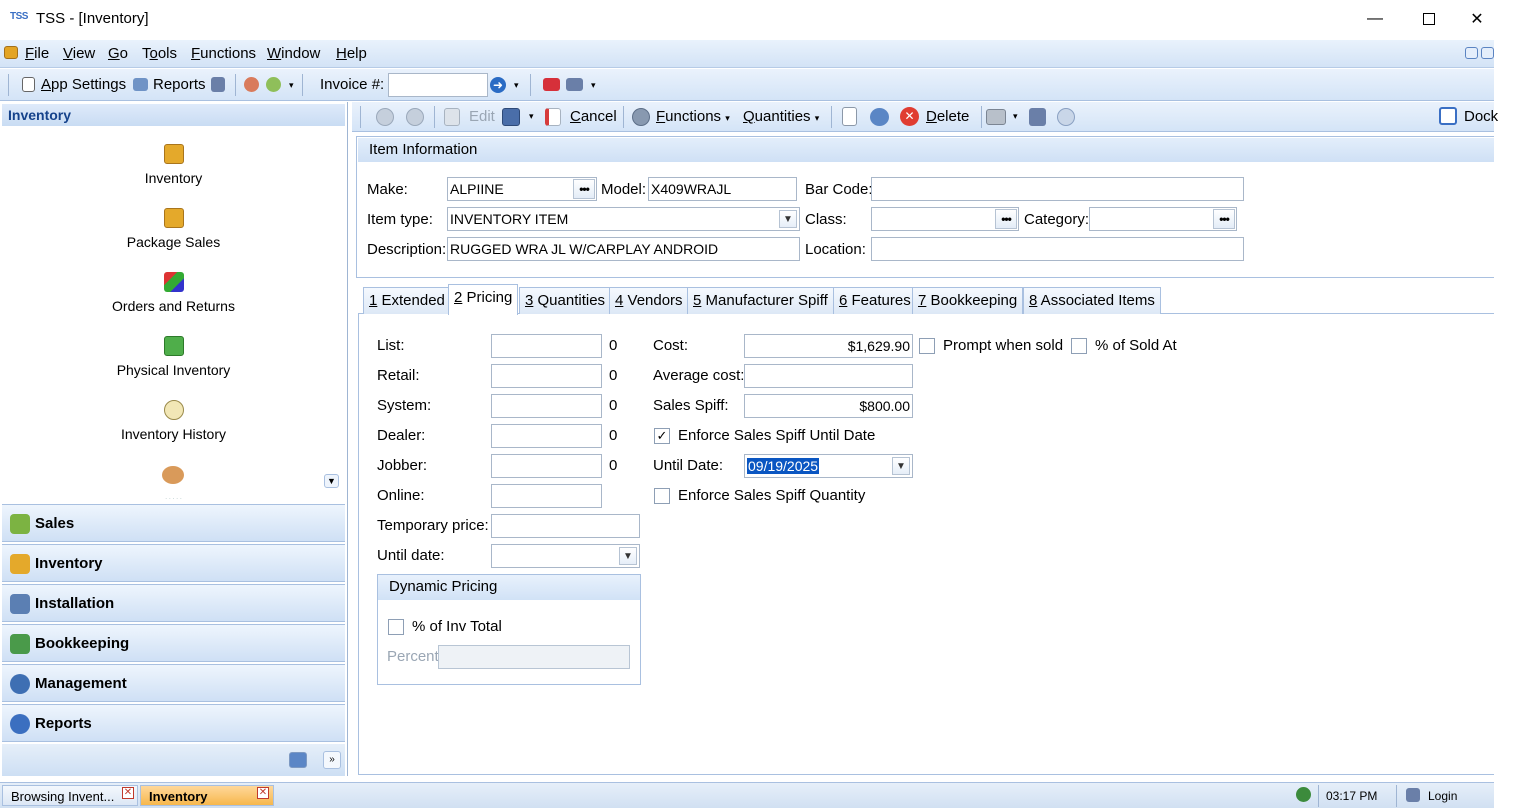  Describe the element at coordinates (407, 300) in the screenshot. I see `tab-extended: 1 Extended` at that location.